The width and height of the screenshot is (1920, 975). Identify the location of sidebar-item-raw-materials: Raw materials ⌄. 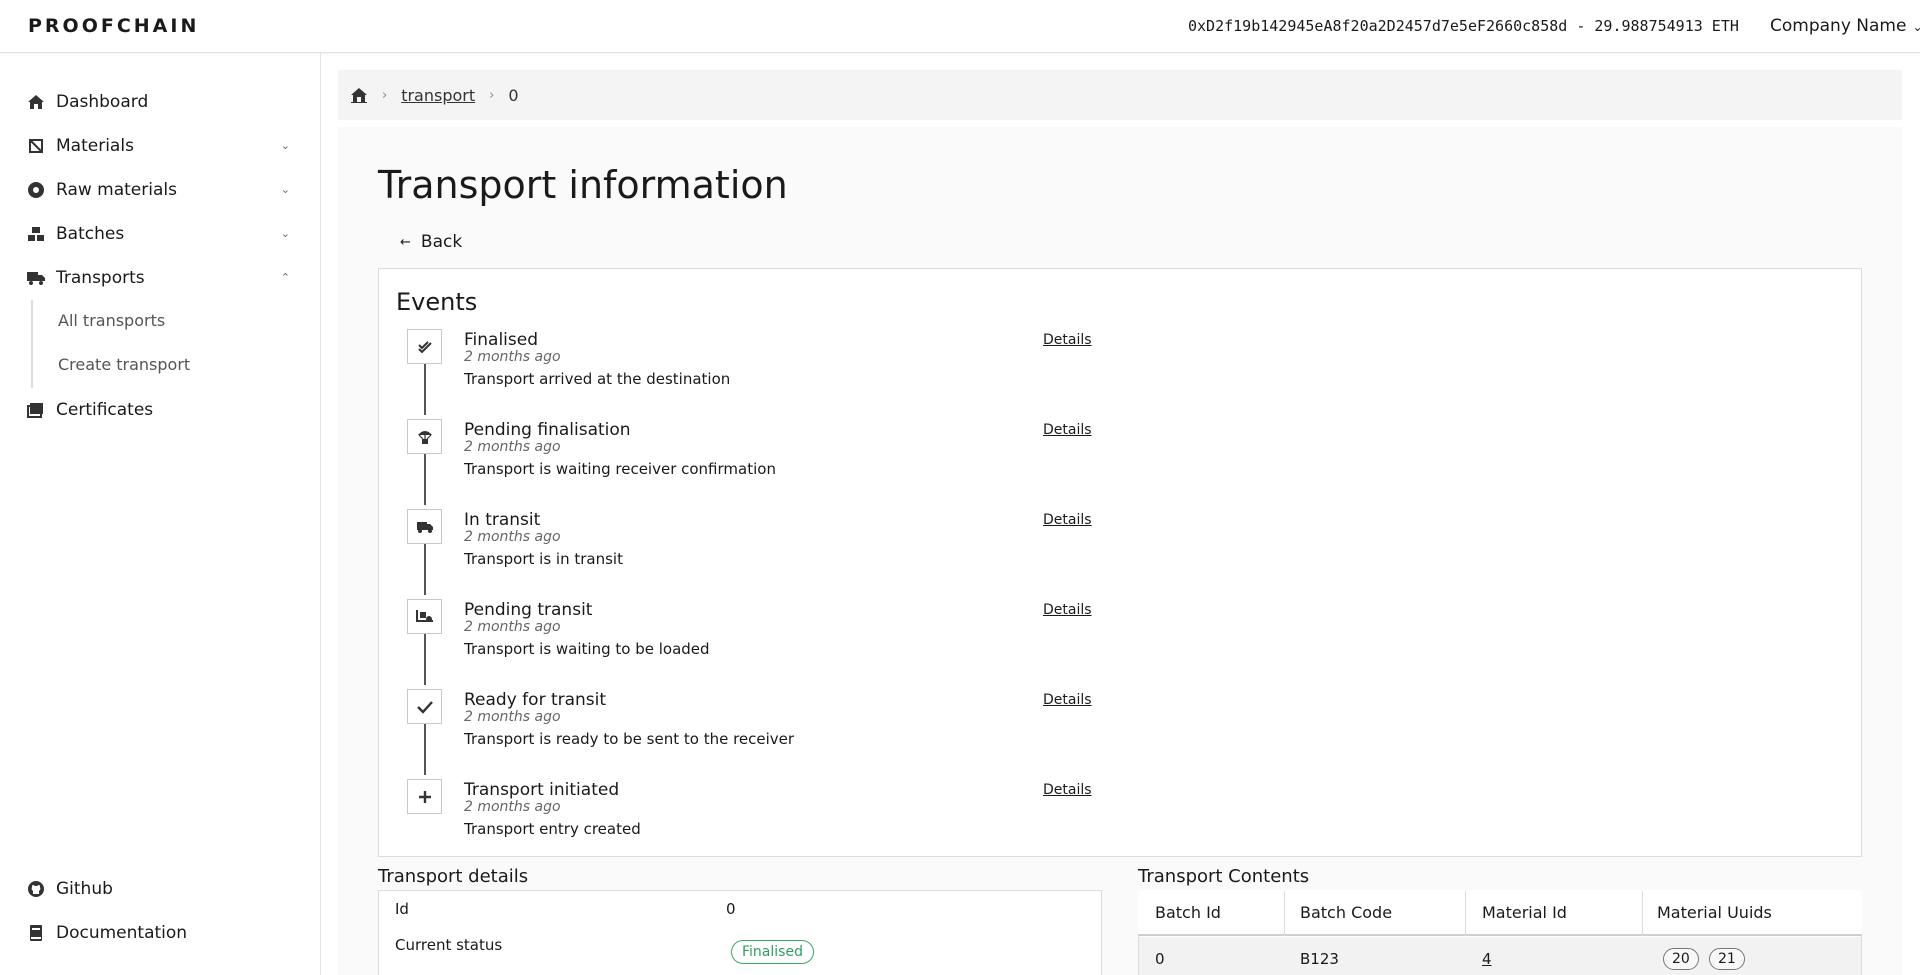
(161, 190).